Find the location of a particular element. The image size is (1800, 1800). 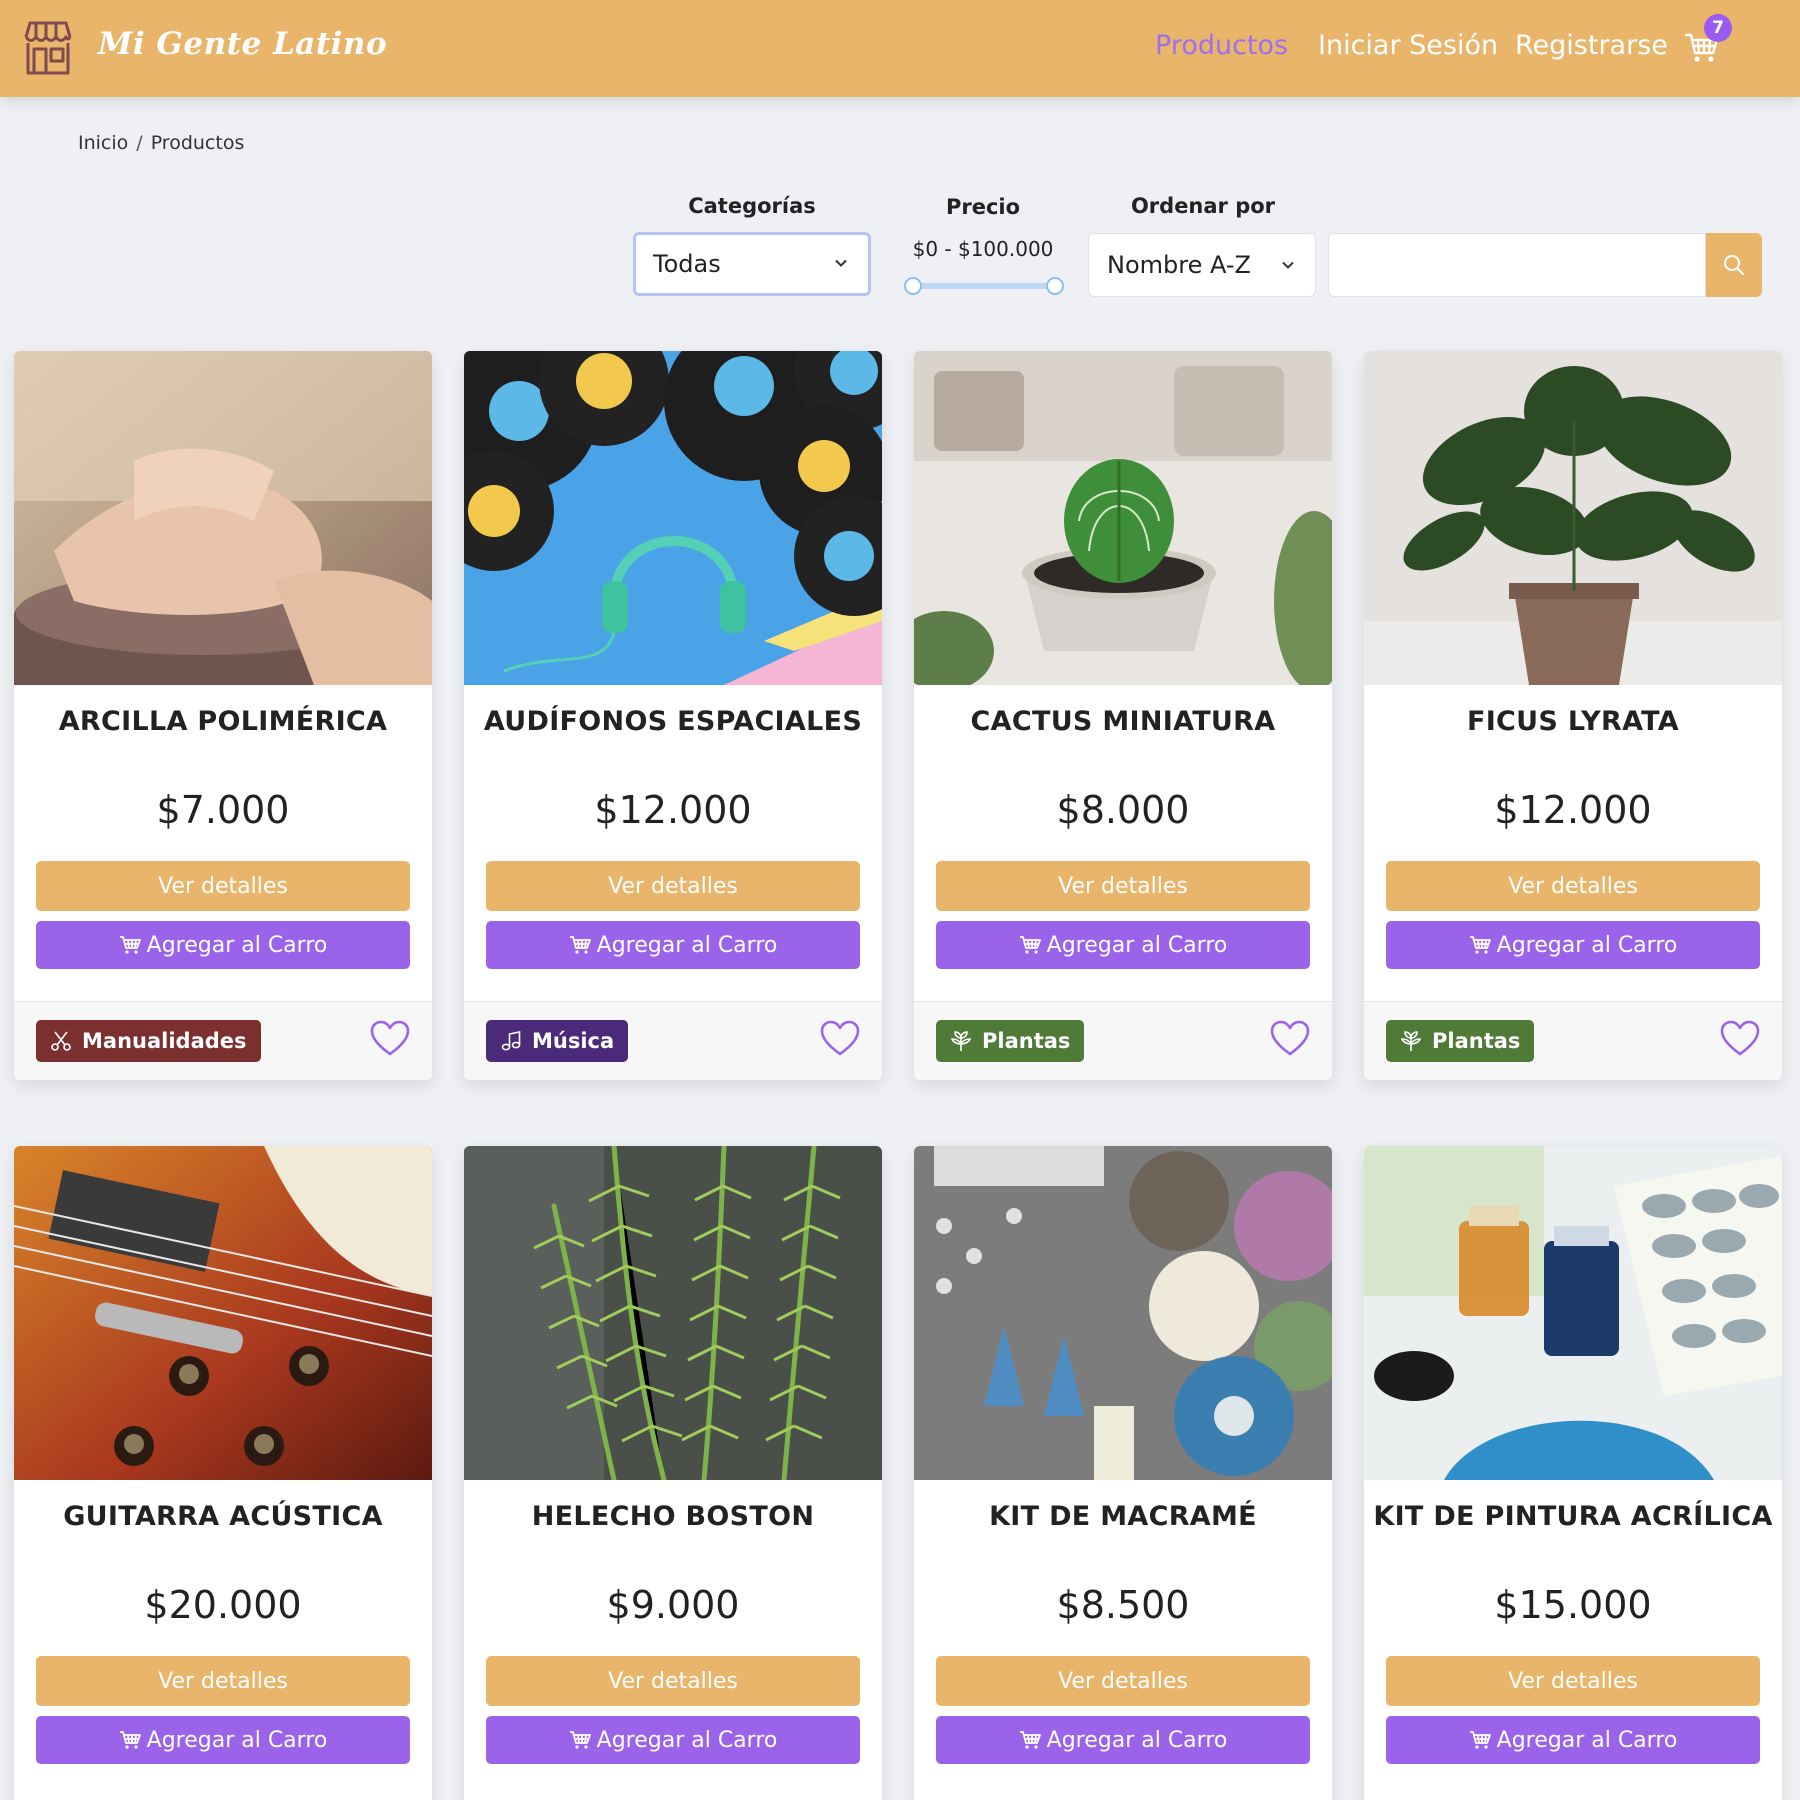

order-select-value: Nombre A-Z is located at coordinates (1179, 265).